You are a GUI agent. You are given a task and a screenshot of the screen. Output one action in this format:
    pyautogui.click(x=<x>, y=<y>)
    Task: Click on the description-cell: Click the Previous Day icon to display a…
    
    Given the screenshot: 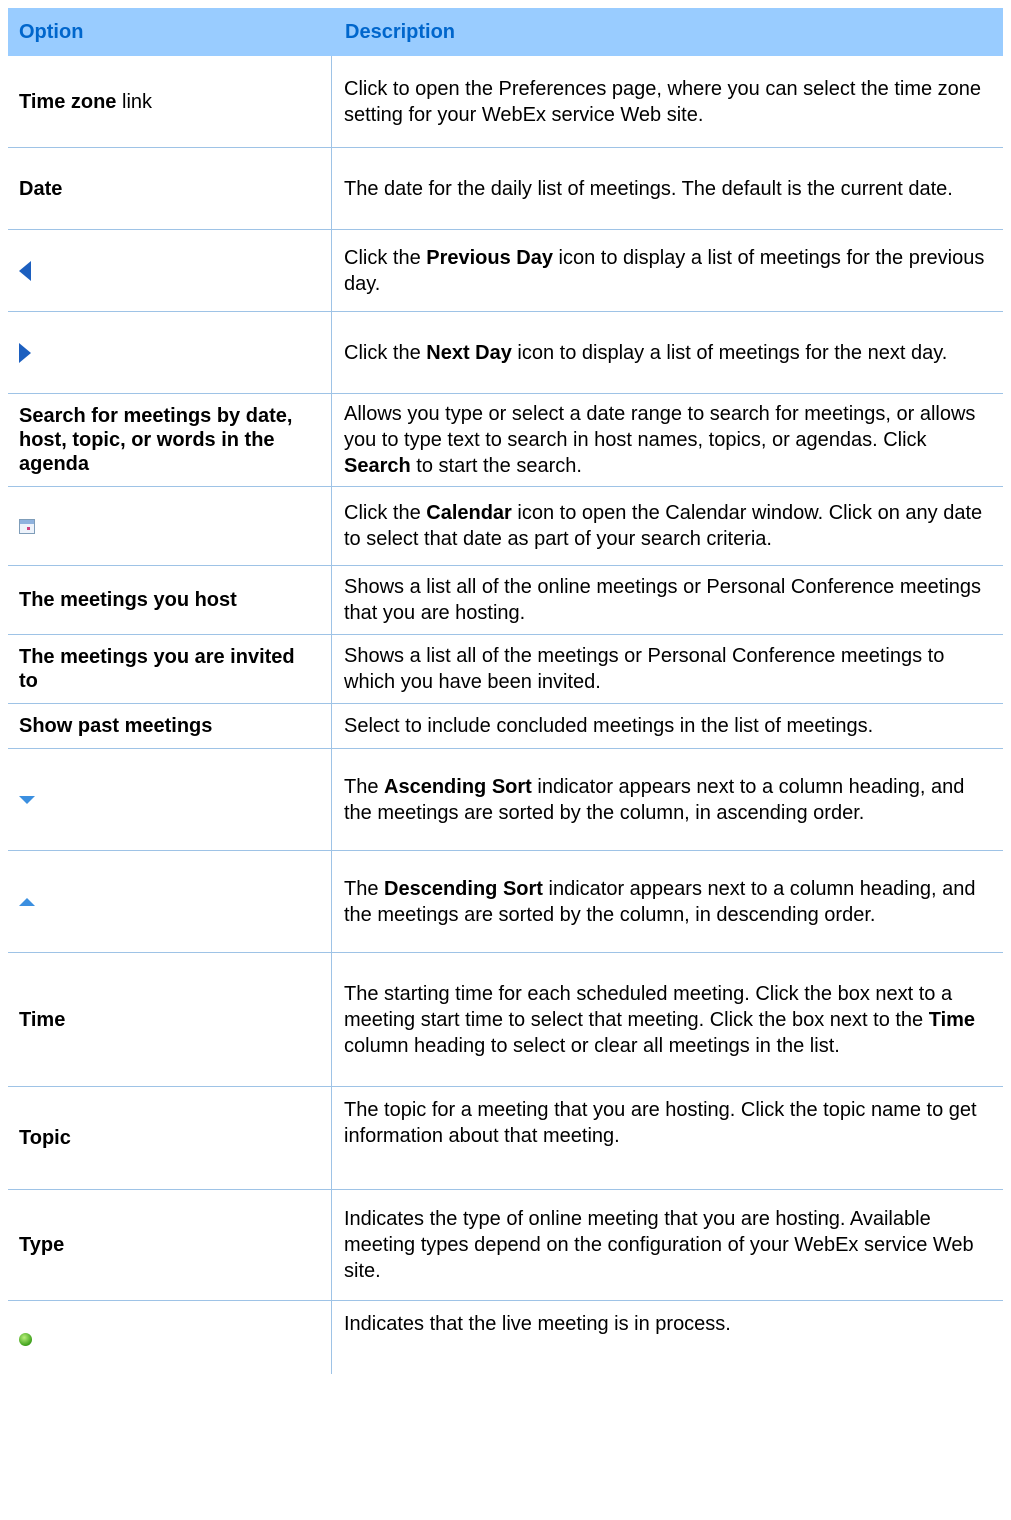 What is the action you would take?
    pyautogui.click(x=664, y=270)
    